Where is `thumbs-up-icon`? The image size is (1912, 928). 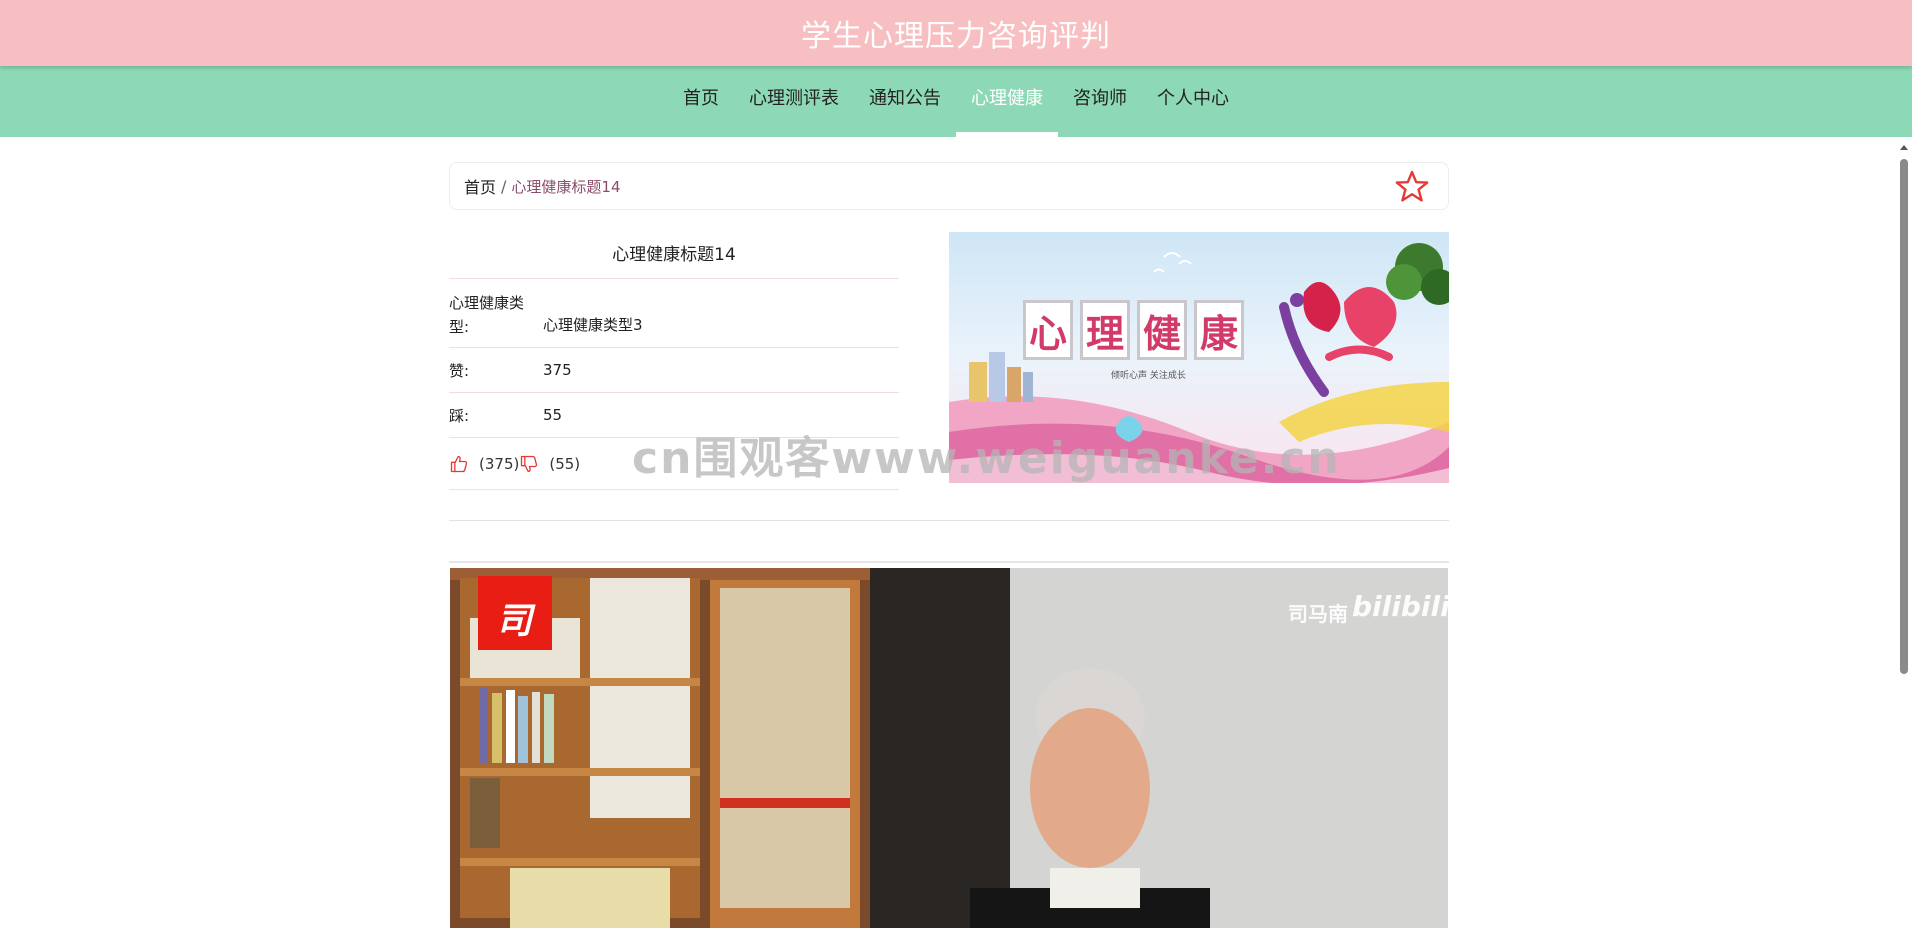
thumbs-up-icon is located at coordinates (459, 464).